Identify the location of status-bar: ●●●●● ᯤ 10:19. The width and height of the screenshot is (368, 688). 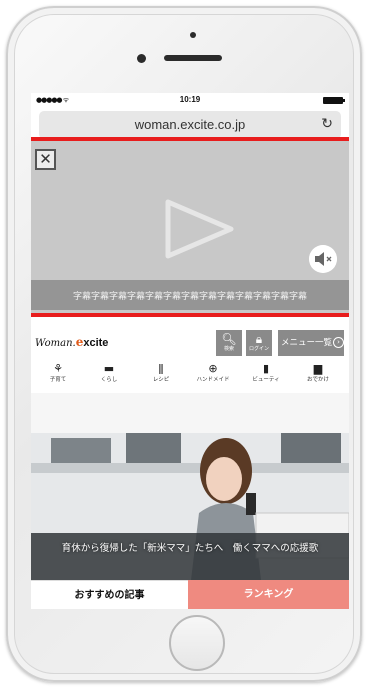
(190, 100).